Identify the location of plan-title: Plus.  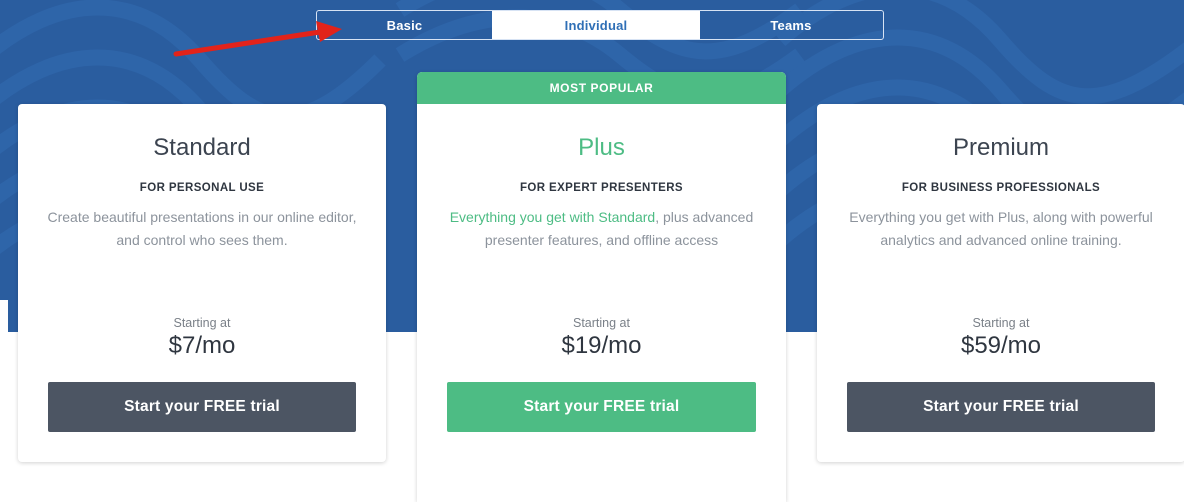
(601, 147).